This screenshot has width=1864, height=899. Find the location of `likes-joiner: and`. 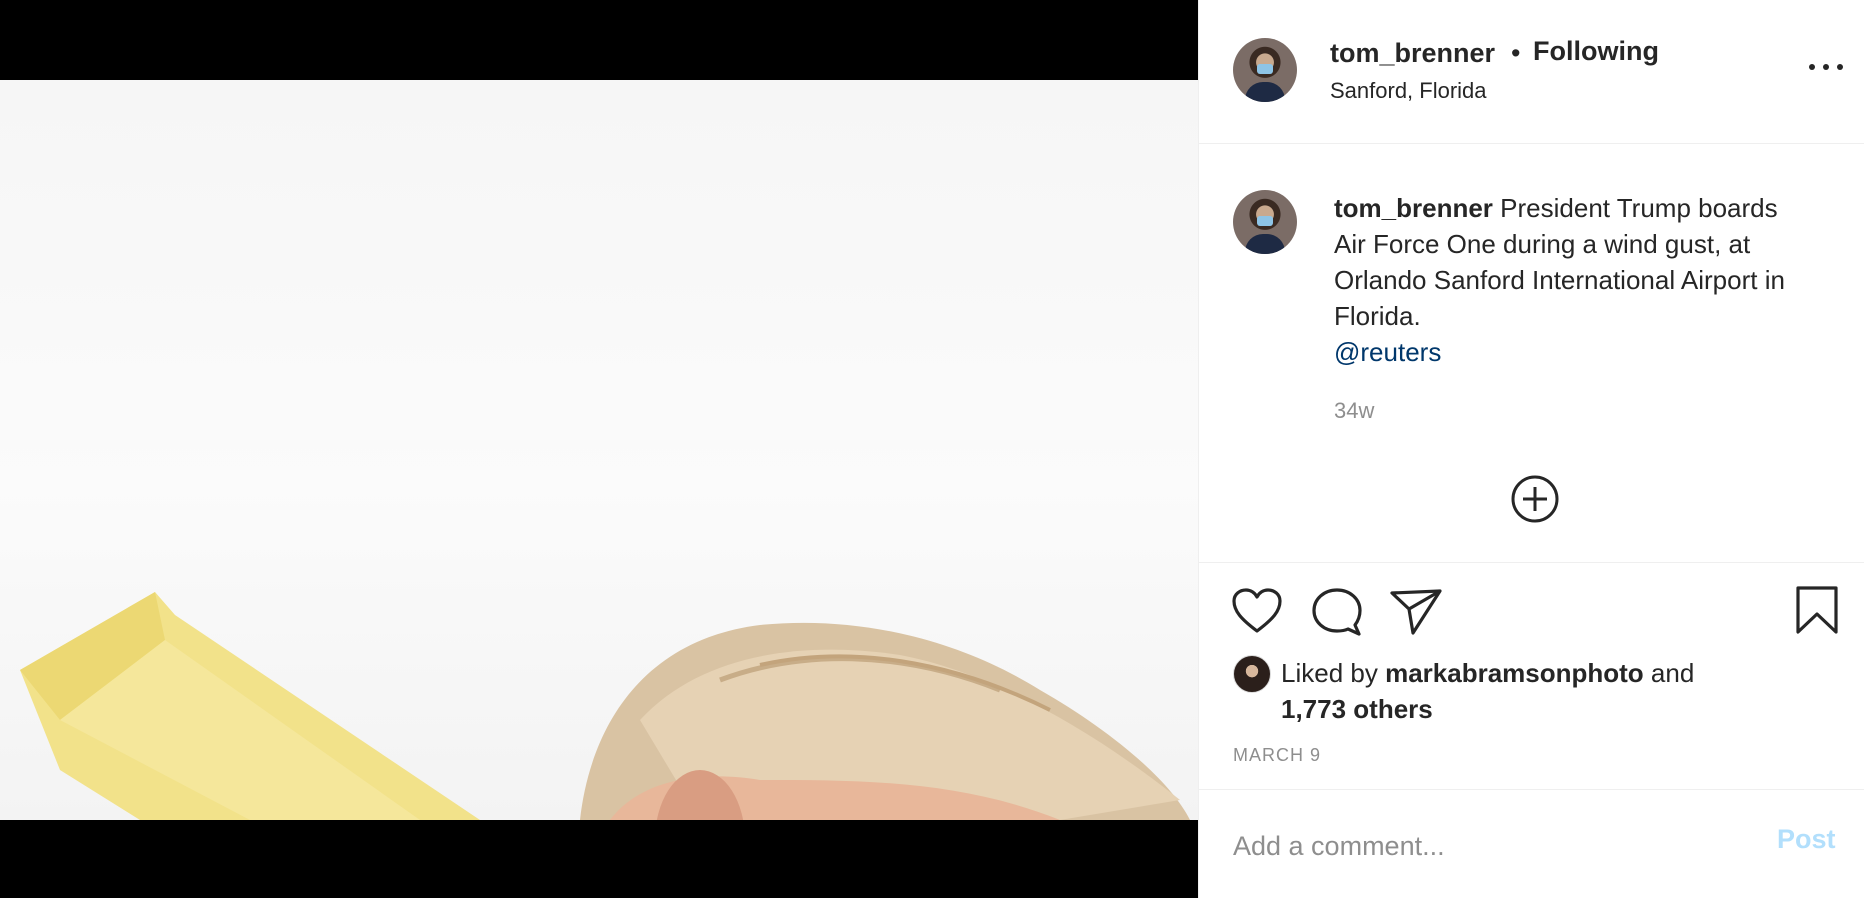

likes-joiner: and is located at coordinates (1672, 673).